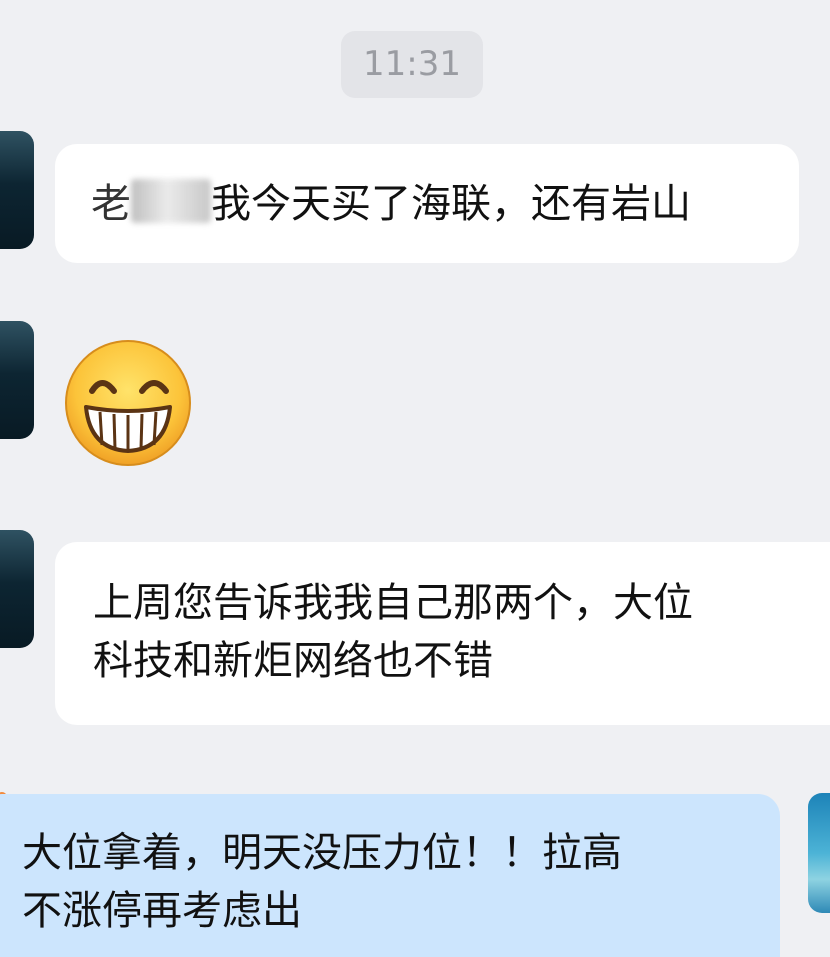 The height and width of the screenshot is (957, 830). Describe the element at coordinates (322, 853) in the screenshot. I see `message-text-line: 大位拿着，明天没压力位！！拉高` at that location.